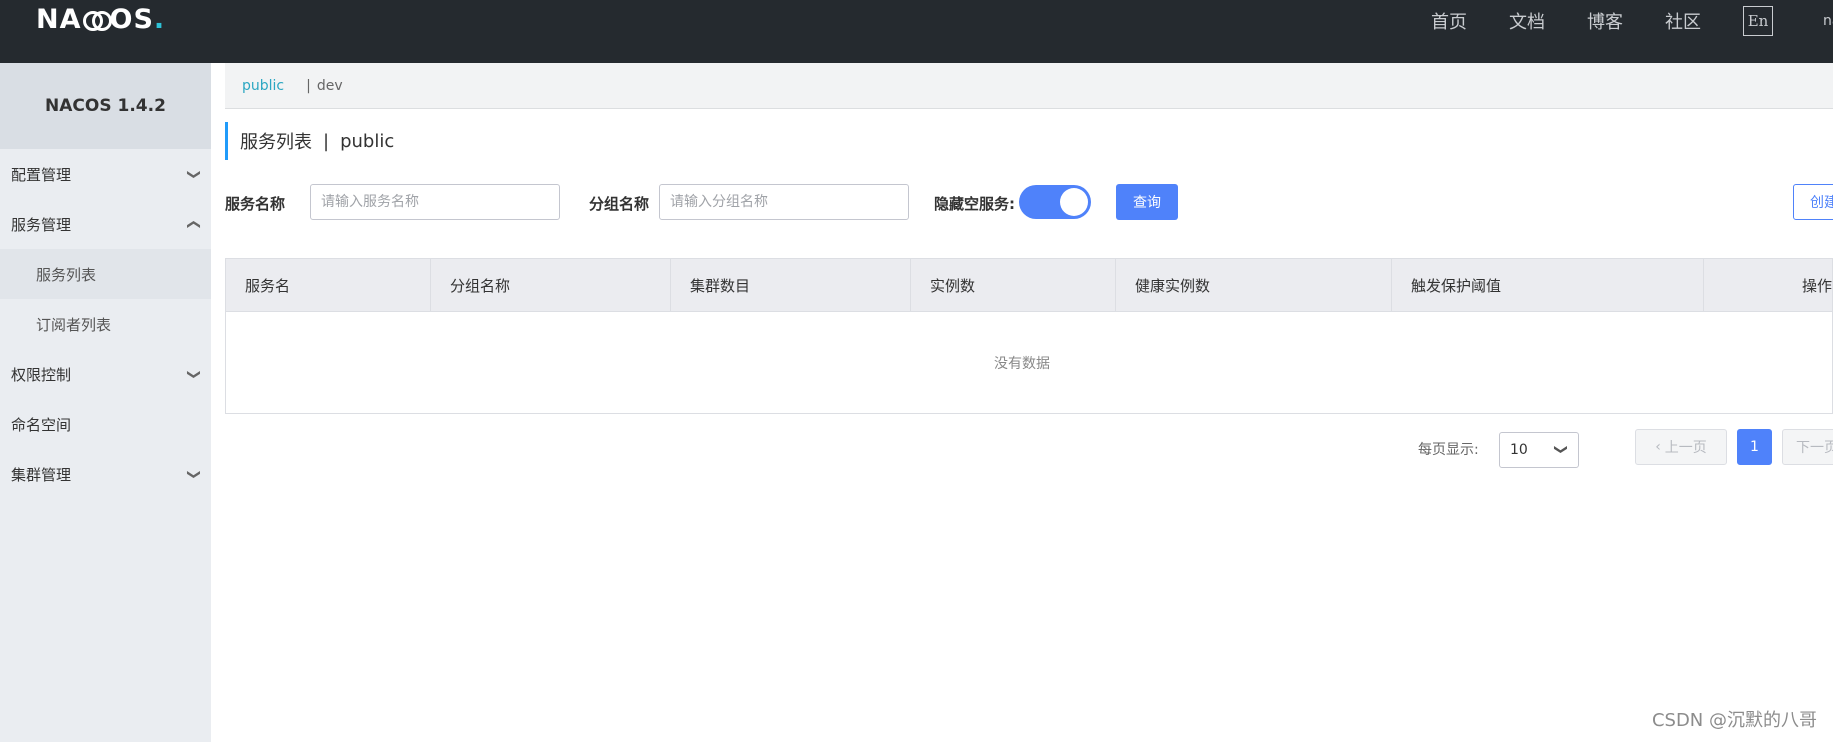 The image size is (1833, 742). What do you see at coordinates (1754, 447) in the screenshot?
I see `page-number-current: 1` at bounding box center [1754, 447].